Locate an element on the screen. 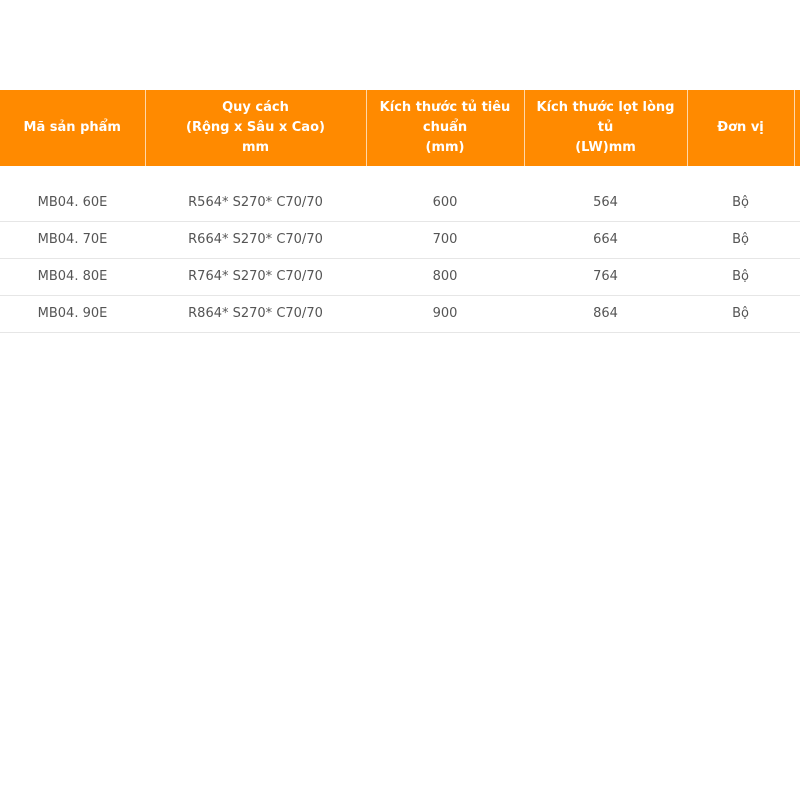 The width and height of the screenshot is (800, 800). cell-standard-size: 600 is located at coordinates (445, 203).